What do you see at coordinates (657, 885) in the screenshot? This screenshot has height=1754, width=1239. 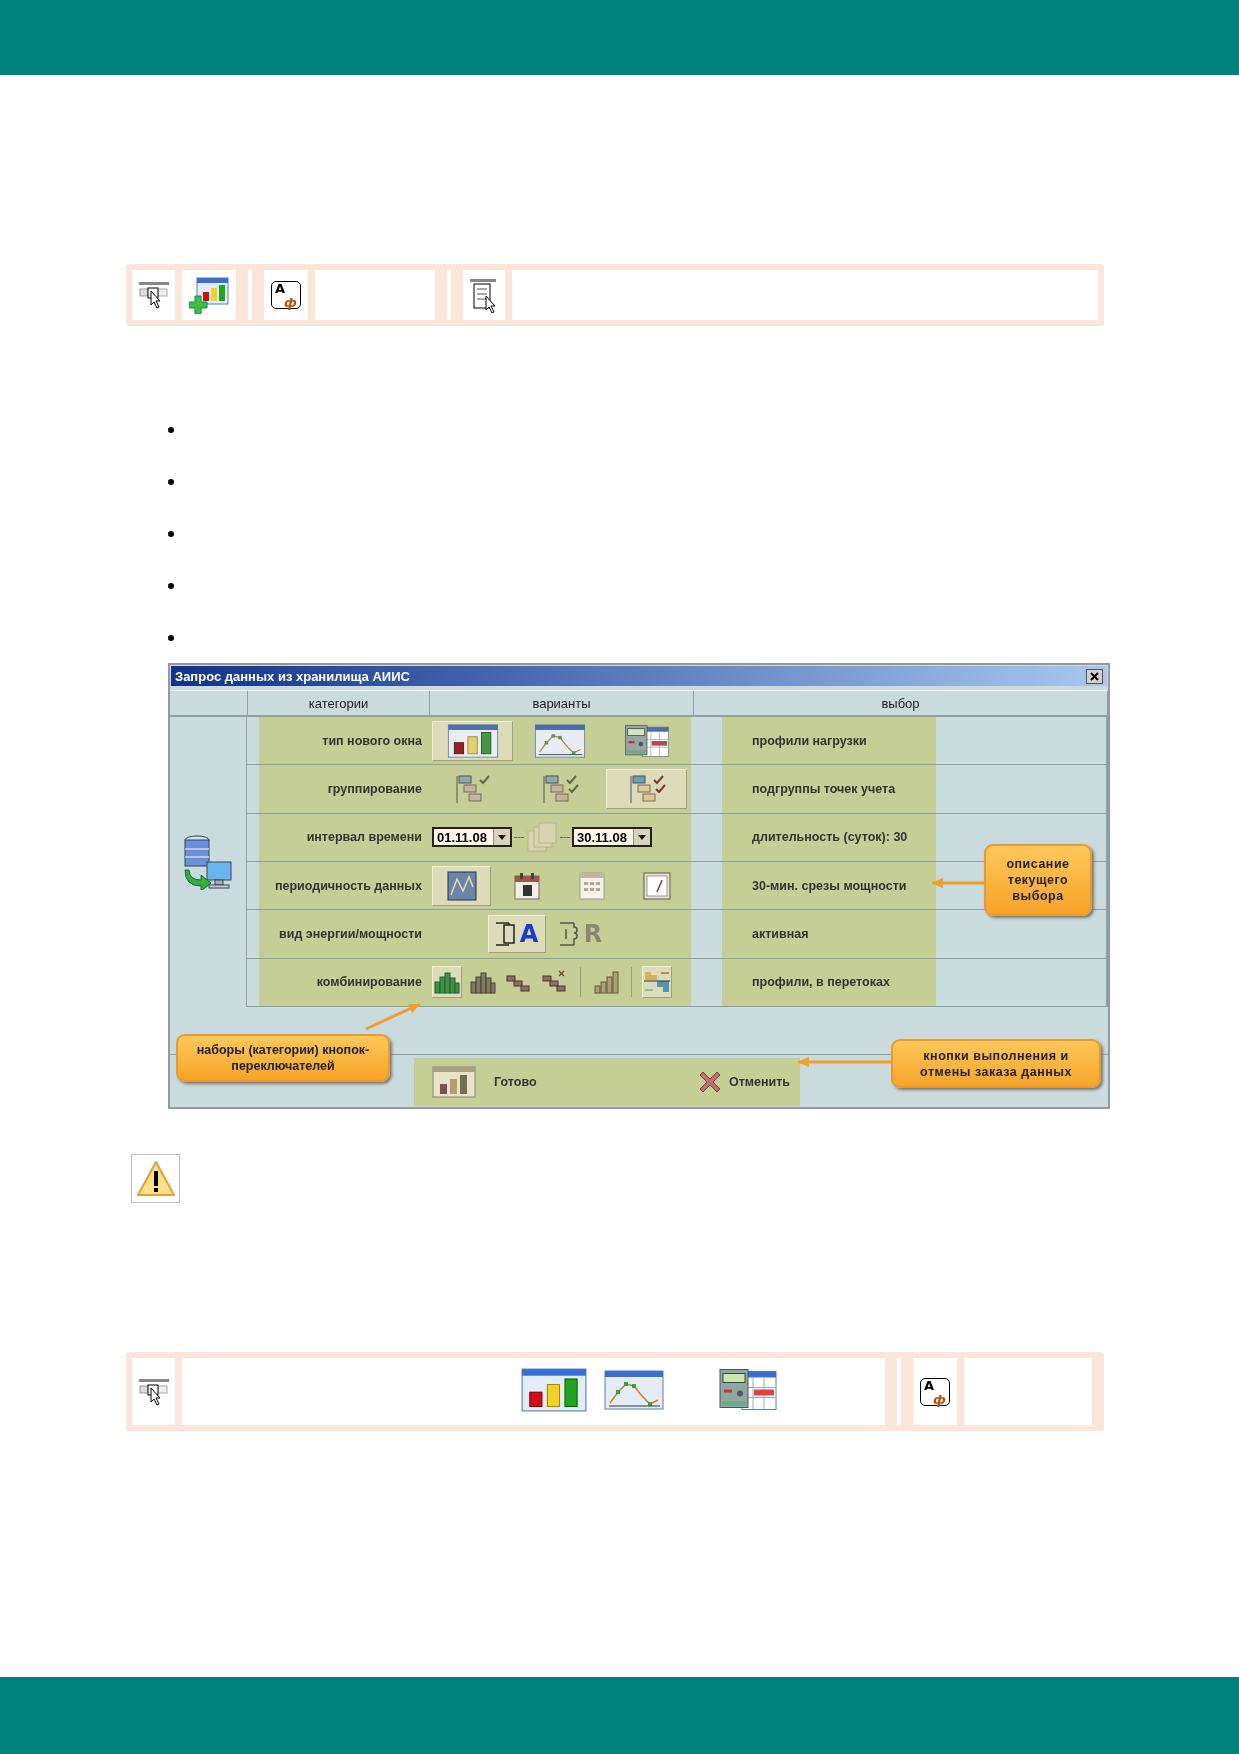 I see `gauge-icon` at bounding box center [657, 885].